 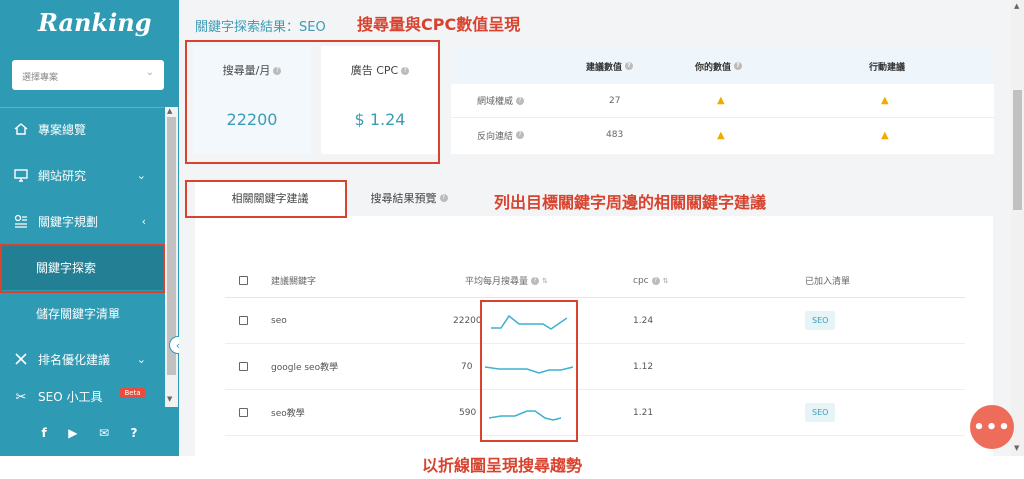 What do you see at coordinates (595, 413) in the screenshot?
I see `table-row: seo教學 590 1.21 SEO` at bounding box center [595, 413].